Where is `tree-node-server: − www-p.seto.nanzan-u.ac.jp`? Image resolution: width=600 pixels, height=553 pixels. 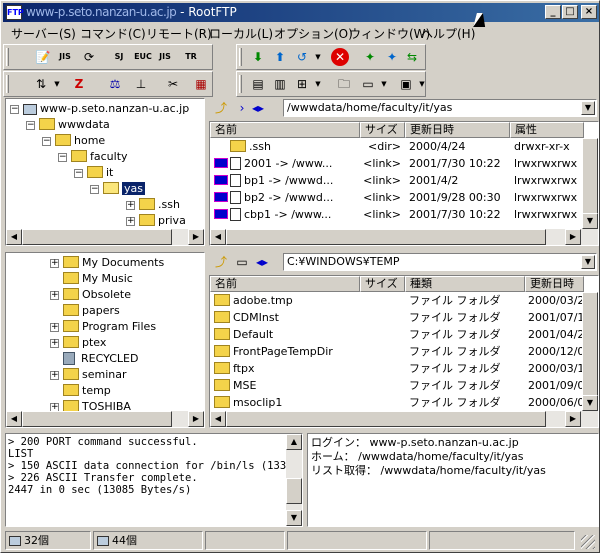 tree-node-server: − www-p.seto.nanzan-u.ac.jp is located at coordinates (99, 109).